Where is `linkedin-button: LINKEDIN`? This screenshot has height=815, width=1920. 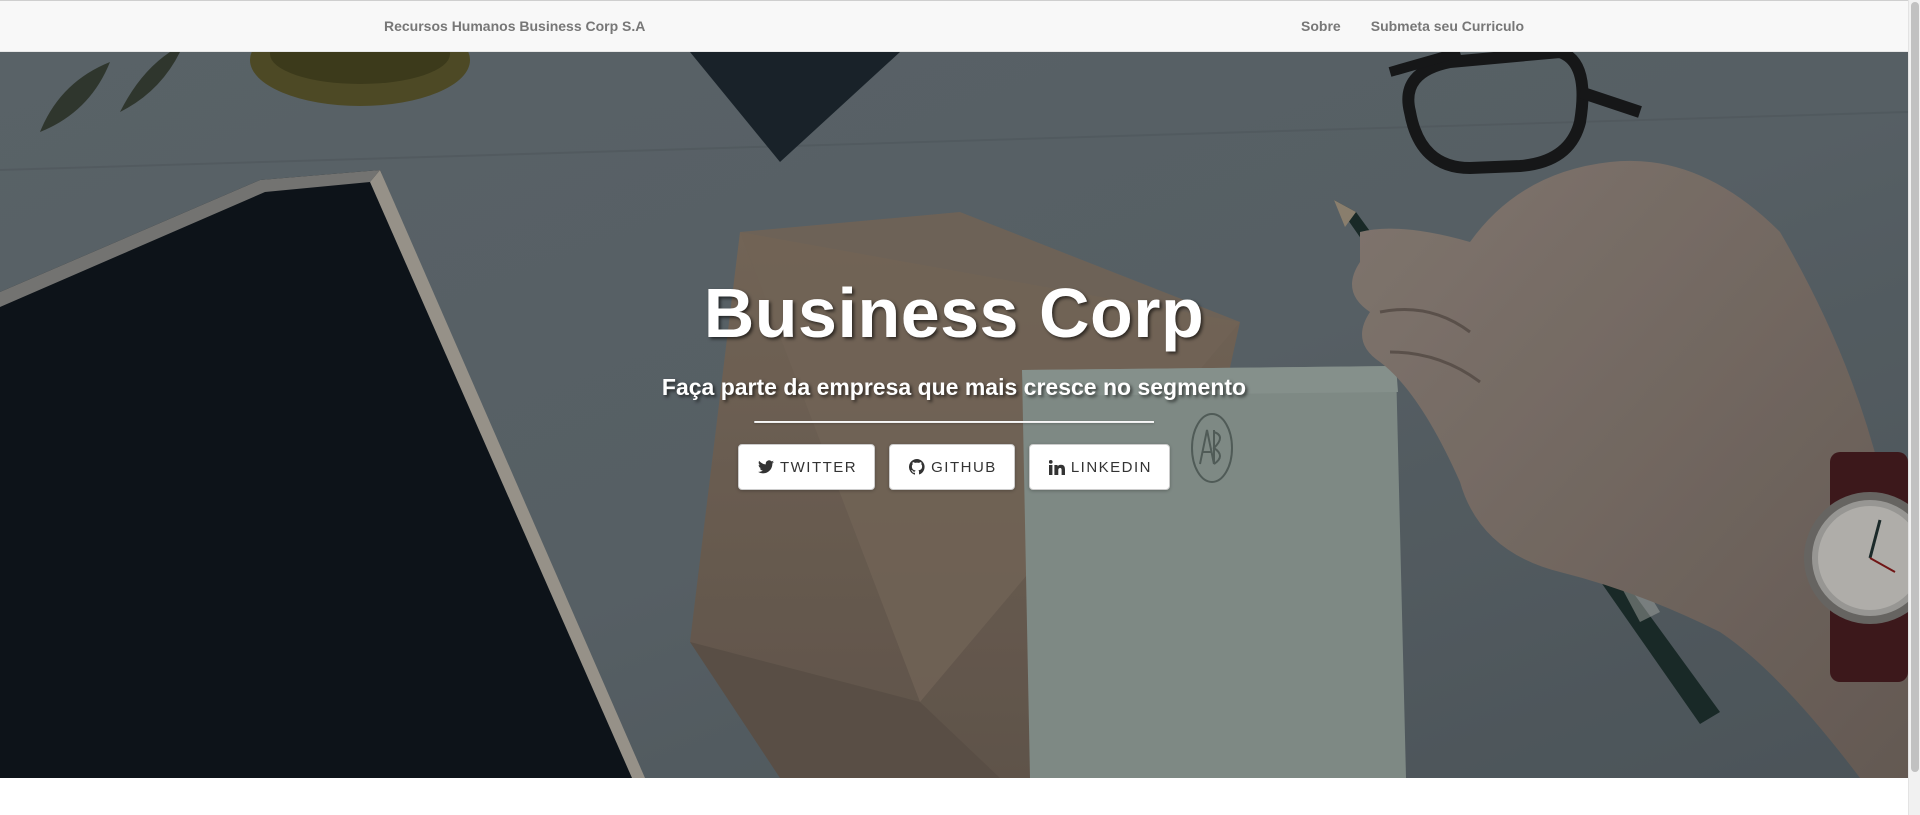 linkedin-button: LINKEDIN is located at coordinates (1099, 467).